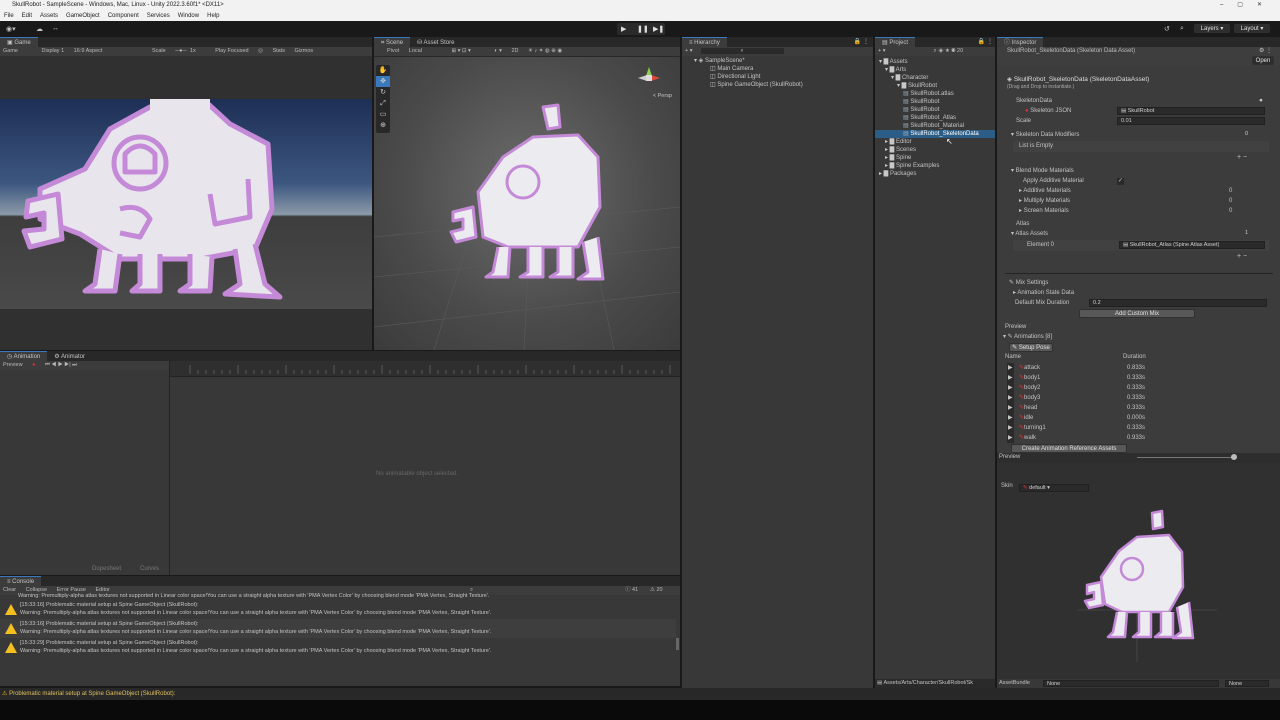 This screenshot has width=1280, height=720. What do you see at coordinates (49, 16) in the screenshot?
I see `menu-item-assets: Assets` at bounding box center [49, 16].